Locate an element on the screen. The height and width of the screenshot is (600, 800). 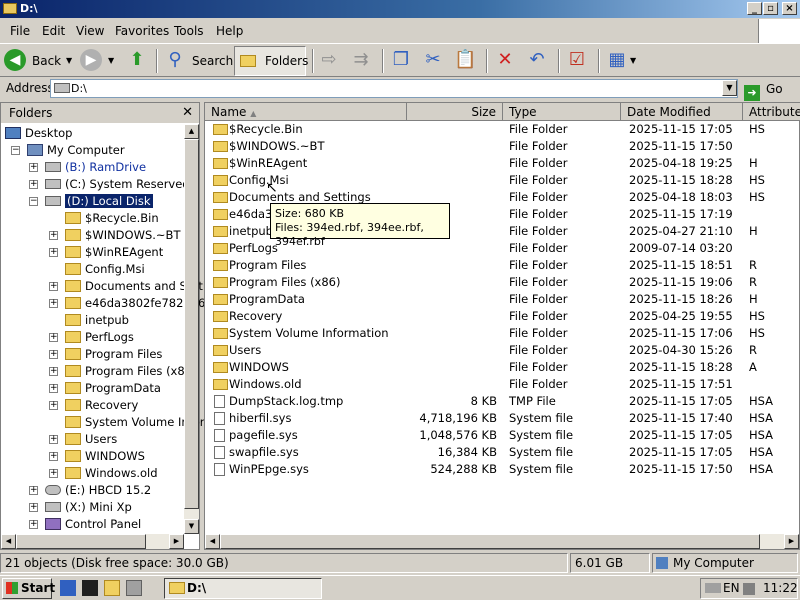
tree-vertical-scrollbar: ▲ ▼ is located at coordinates (191, 329).